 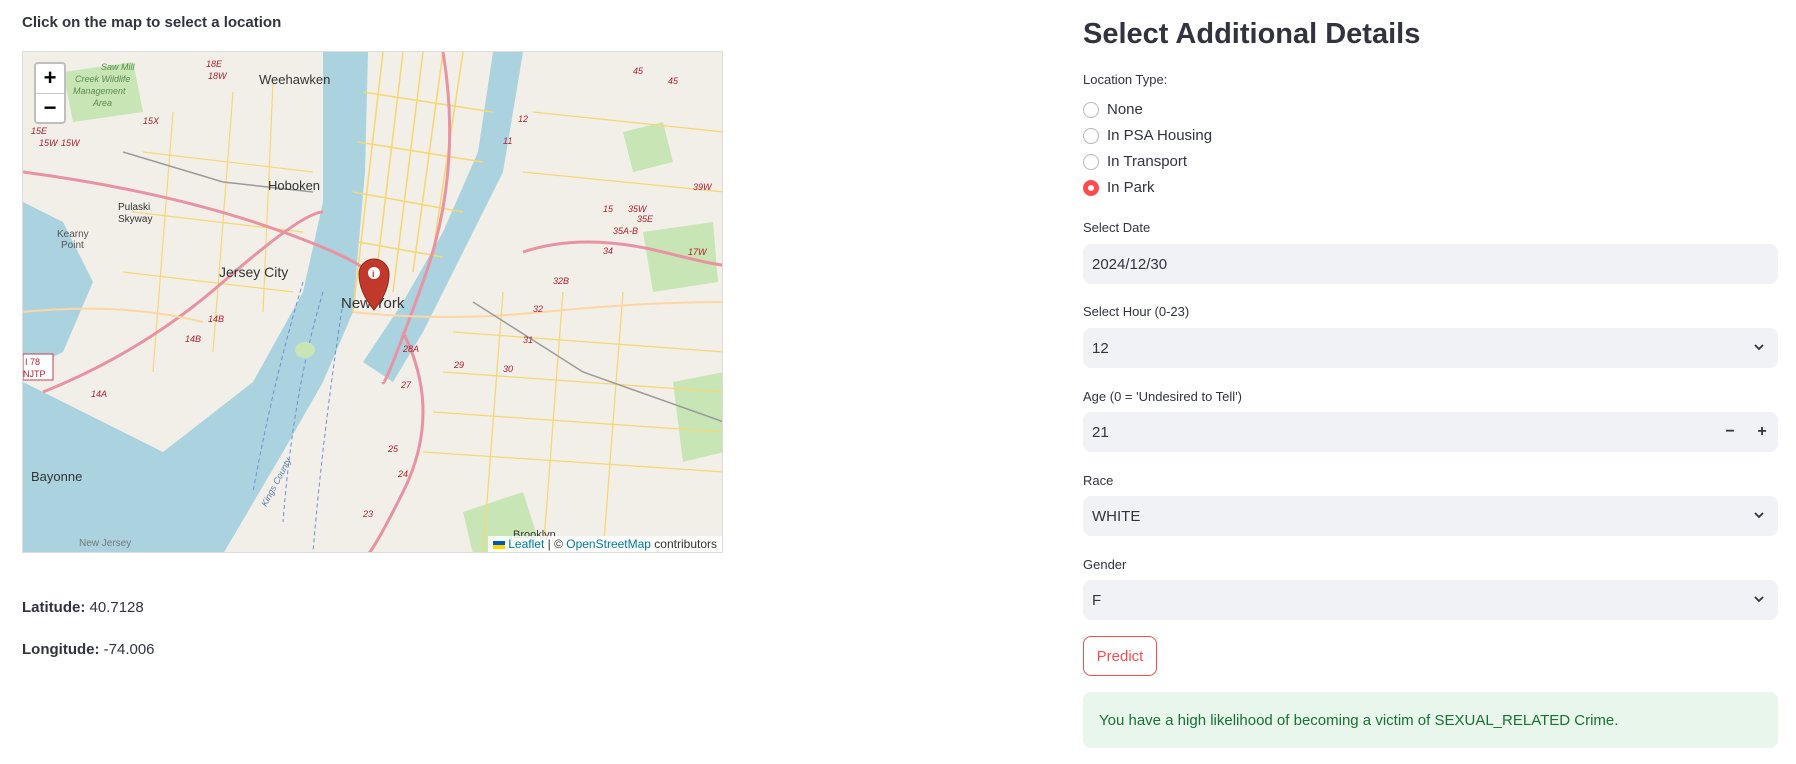 I want to click on radio-button-selected, so click(x=1091, y=187).